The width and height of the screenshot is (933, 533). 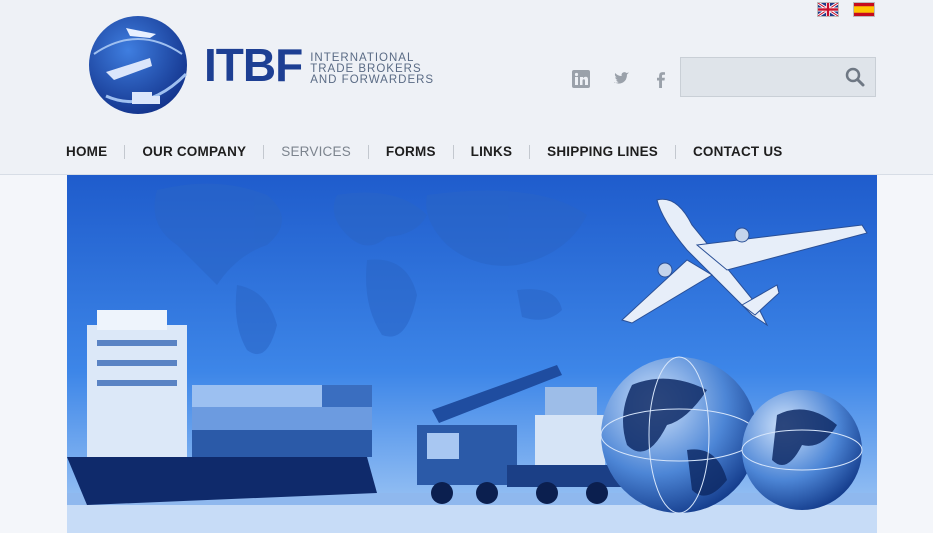 What do you see at coordinates (411, 151) in the screenshot?
I see `nav-item-forms: FORMS` at bounding box center [411, 151].